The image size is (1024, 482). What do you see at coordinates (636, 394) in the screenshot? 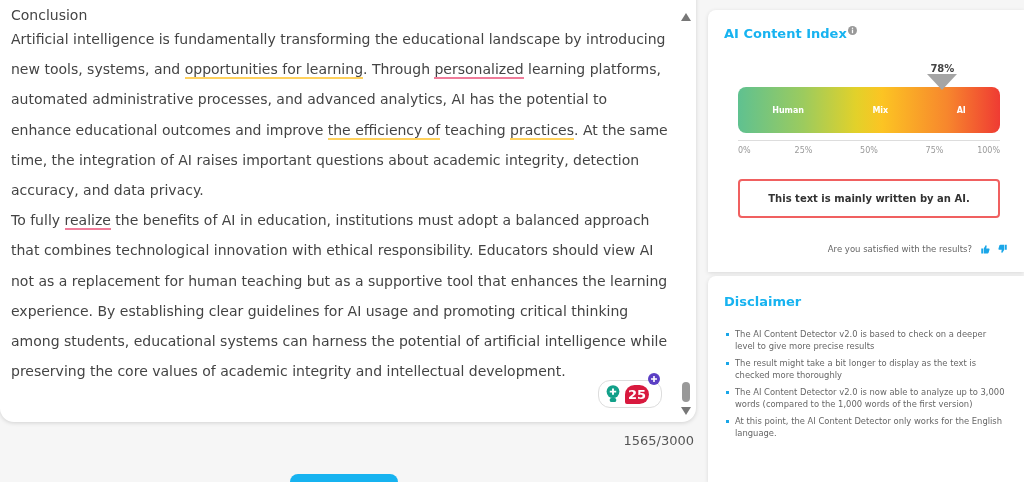
I see `issue-count-badge: 25` at bounding box center [636, 394].